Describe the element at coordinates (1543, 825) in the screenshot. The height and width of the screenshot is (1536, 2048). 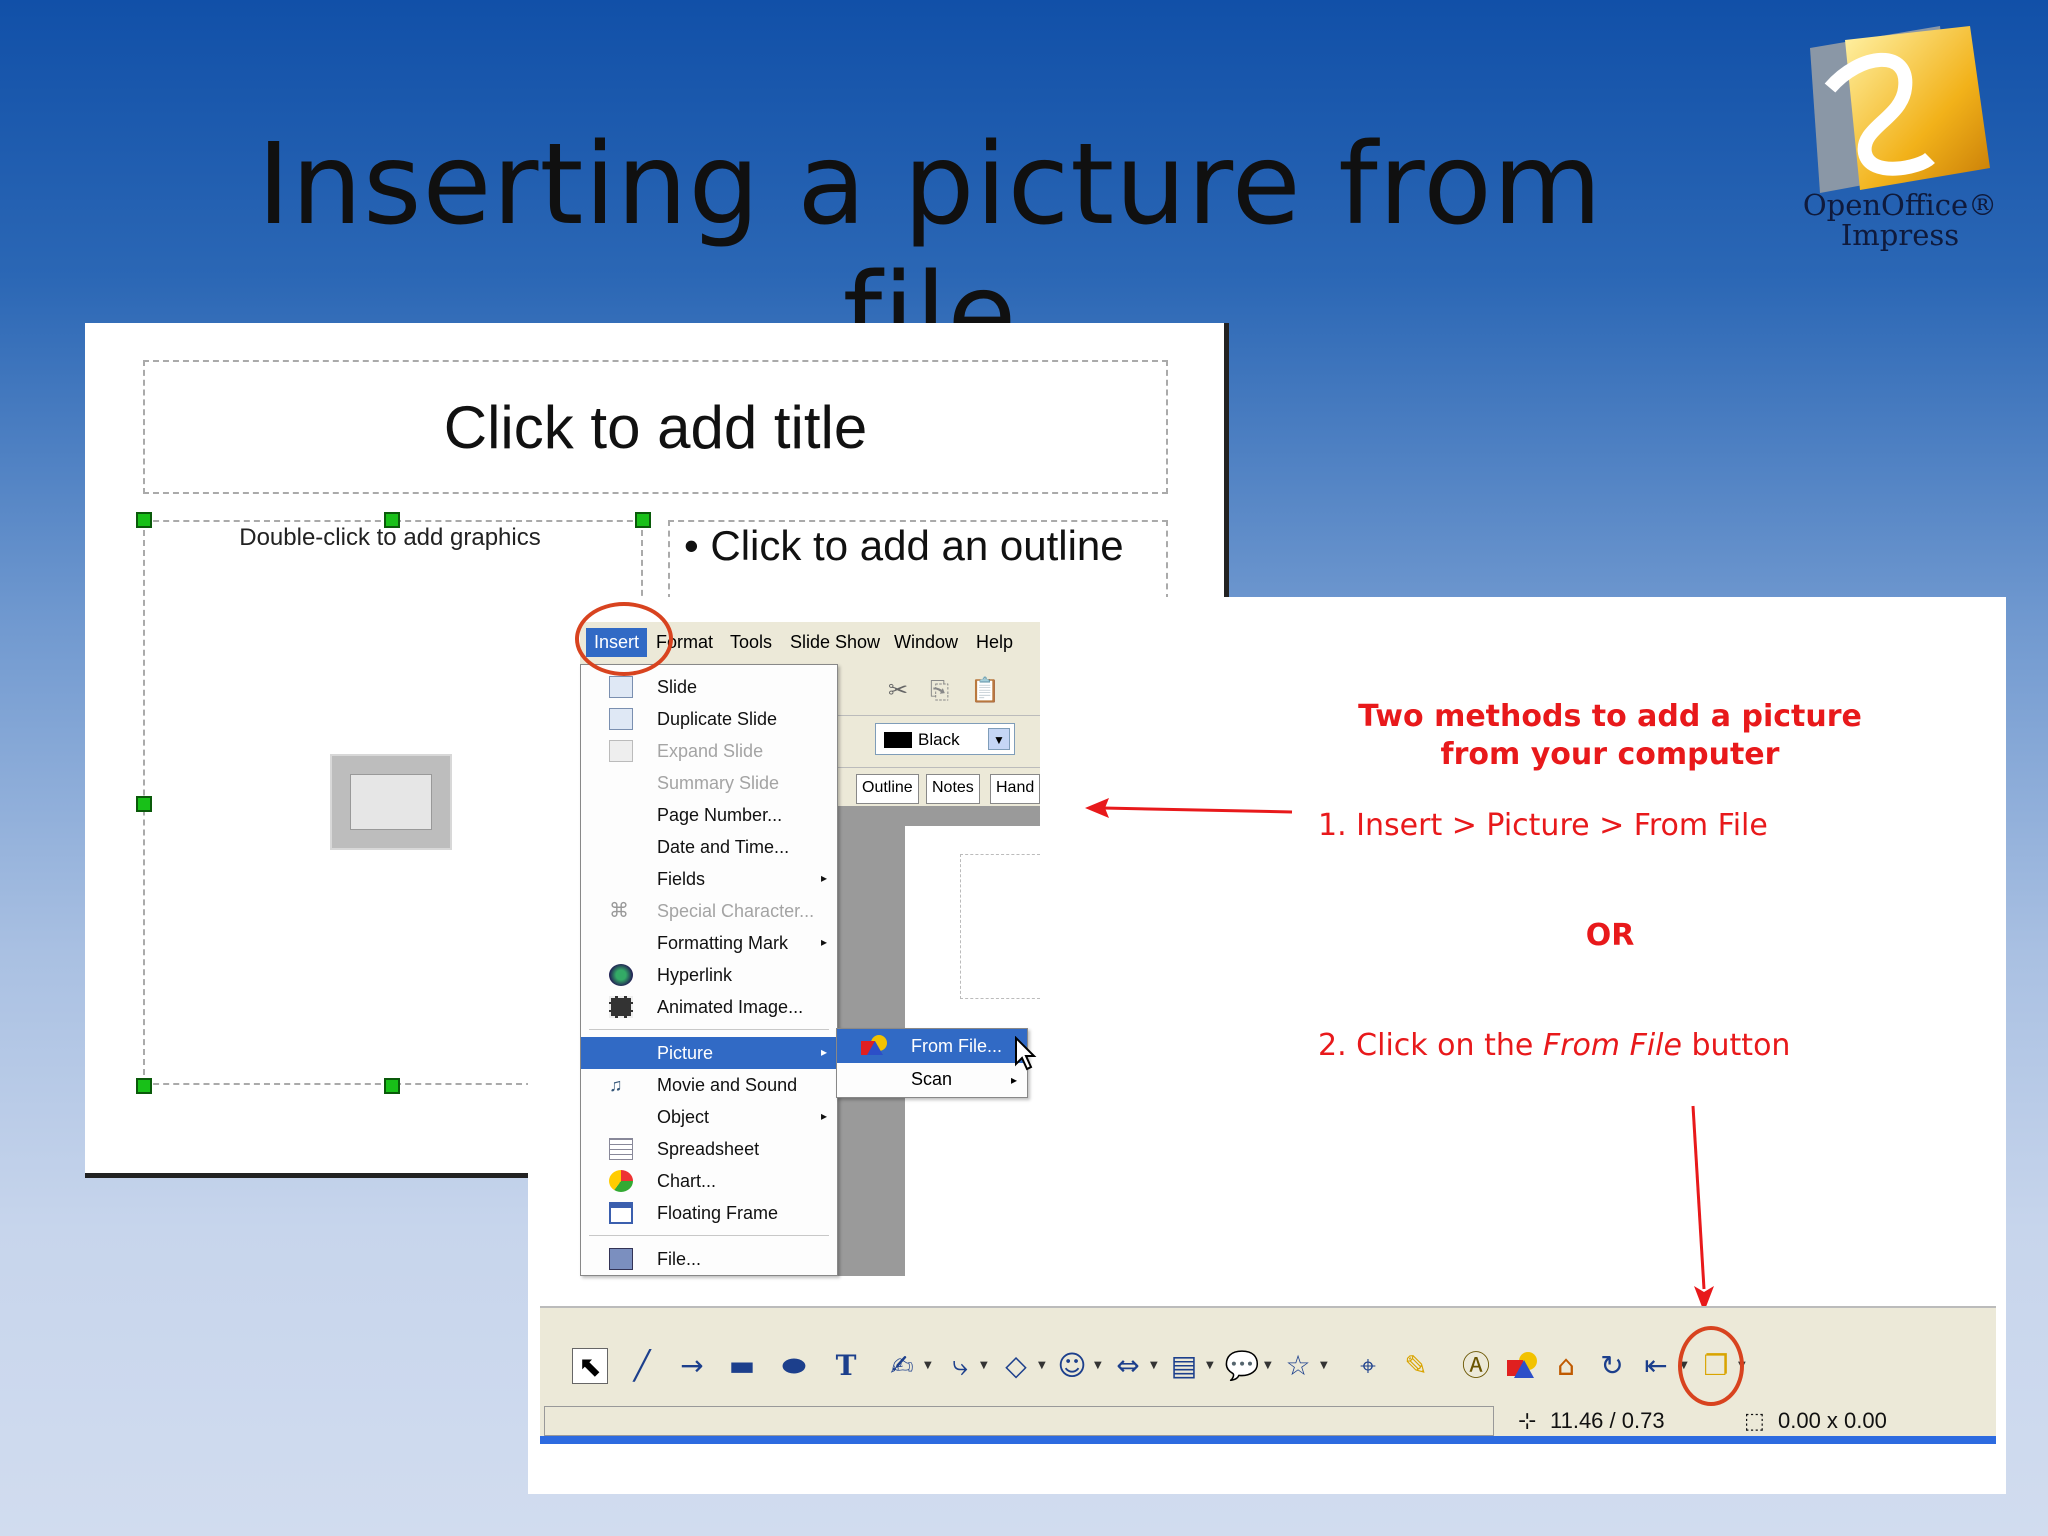
I see `instructions-step-1: 1. Insert > Picture > From File` at that location.